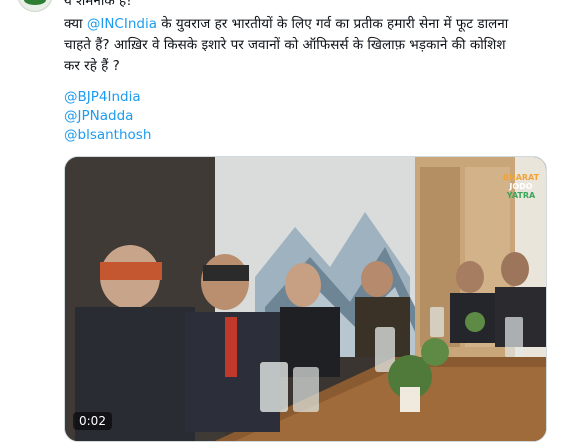  What do you see at coordinates (92, 66) in the screenshot?
I see `tweet-line-3: कर रहे हैं ?` at bounding box center [92, 66].